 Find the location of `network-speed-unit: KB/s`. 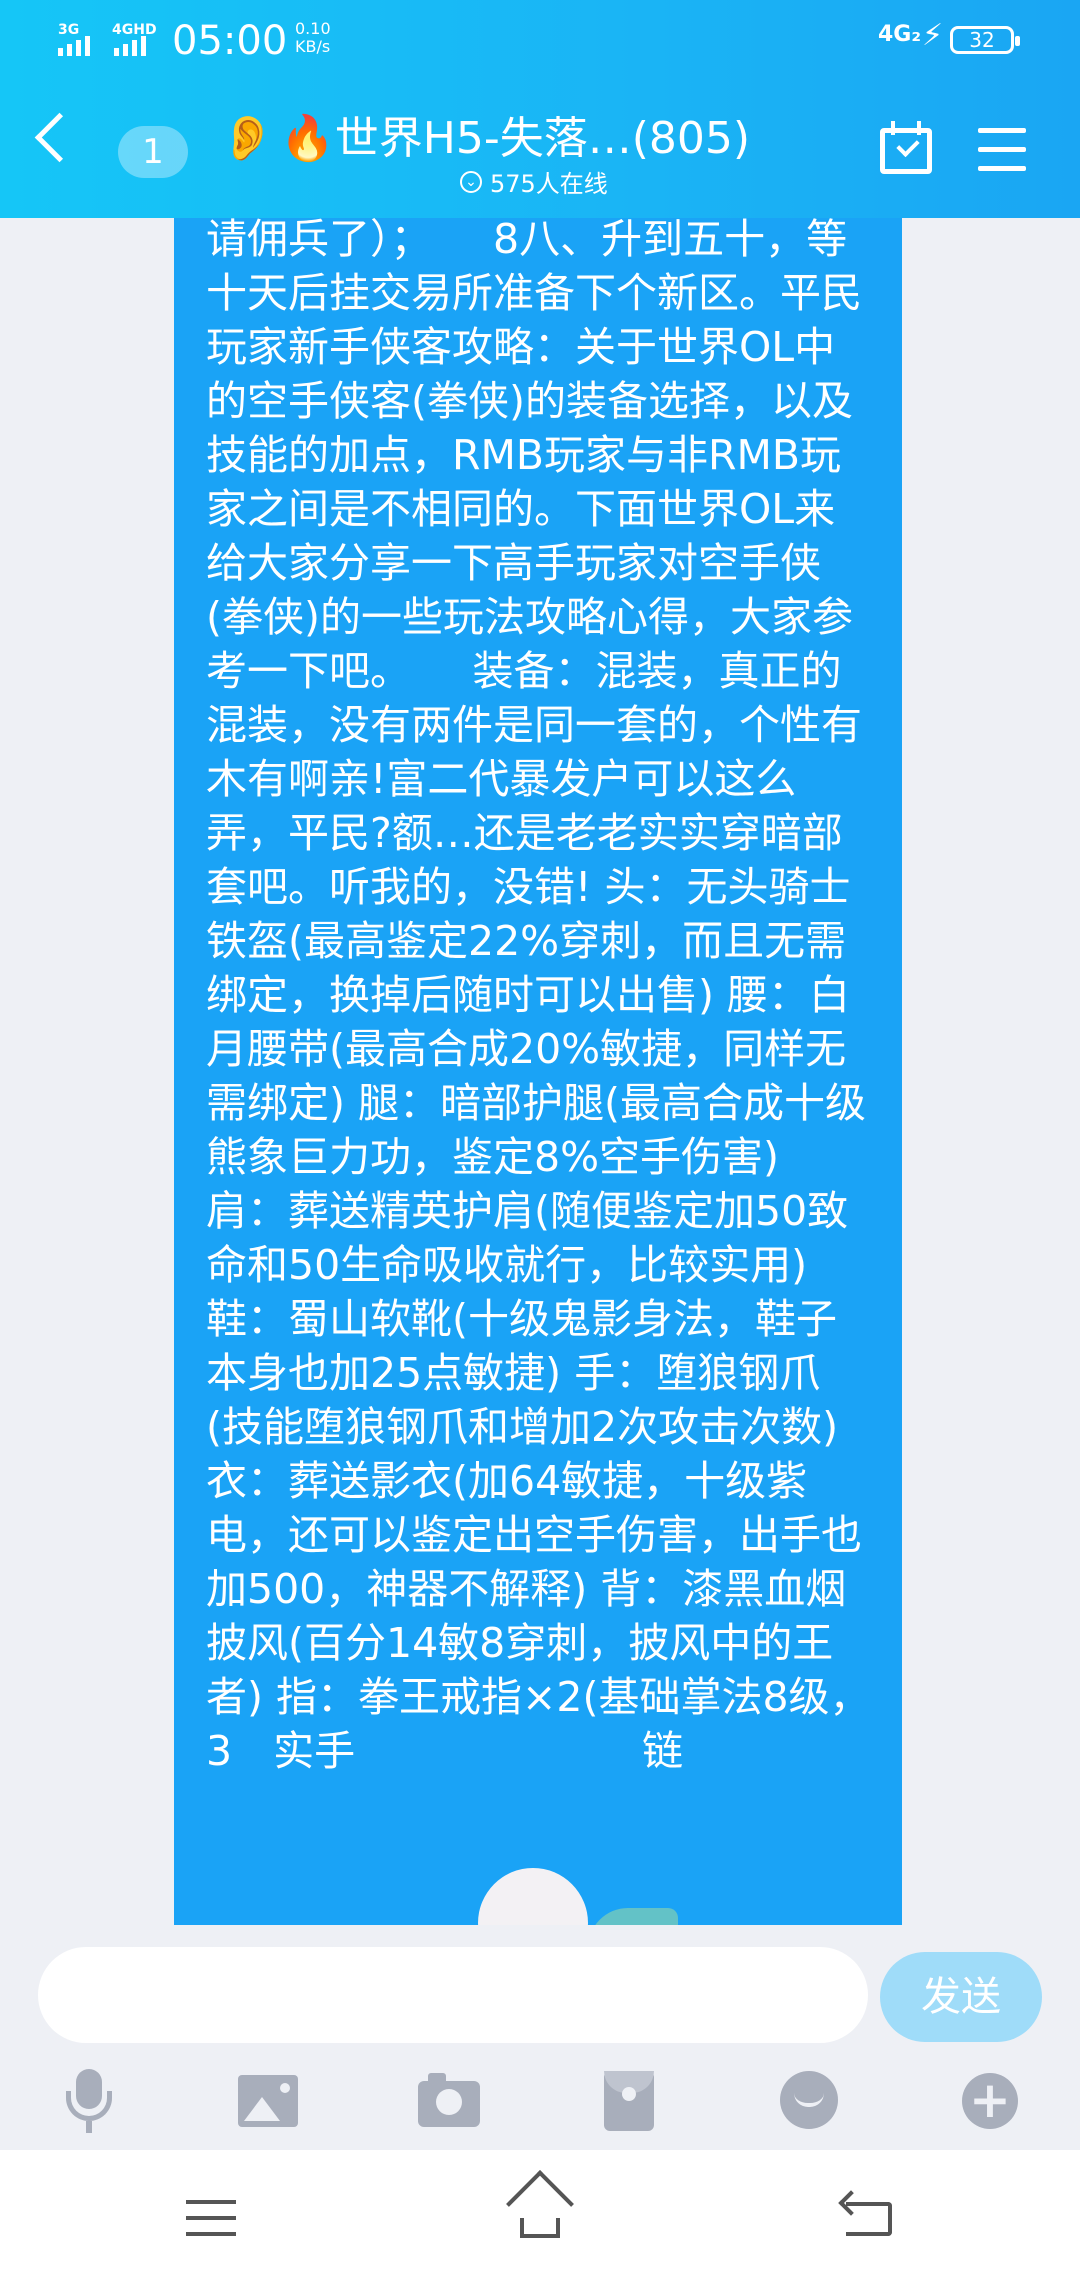

network-speed-unit: KB/s is located at coordinates (313, 46).